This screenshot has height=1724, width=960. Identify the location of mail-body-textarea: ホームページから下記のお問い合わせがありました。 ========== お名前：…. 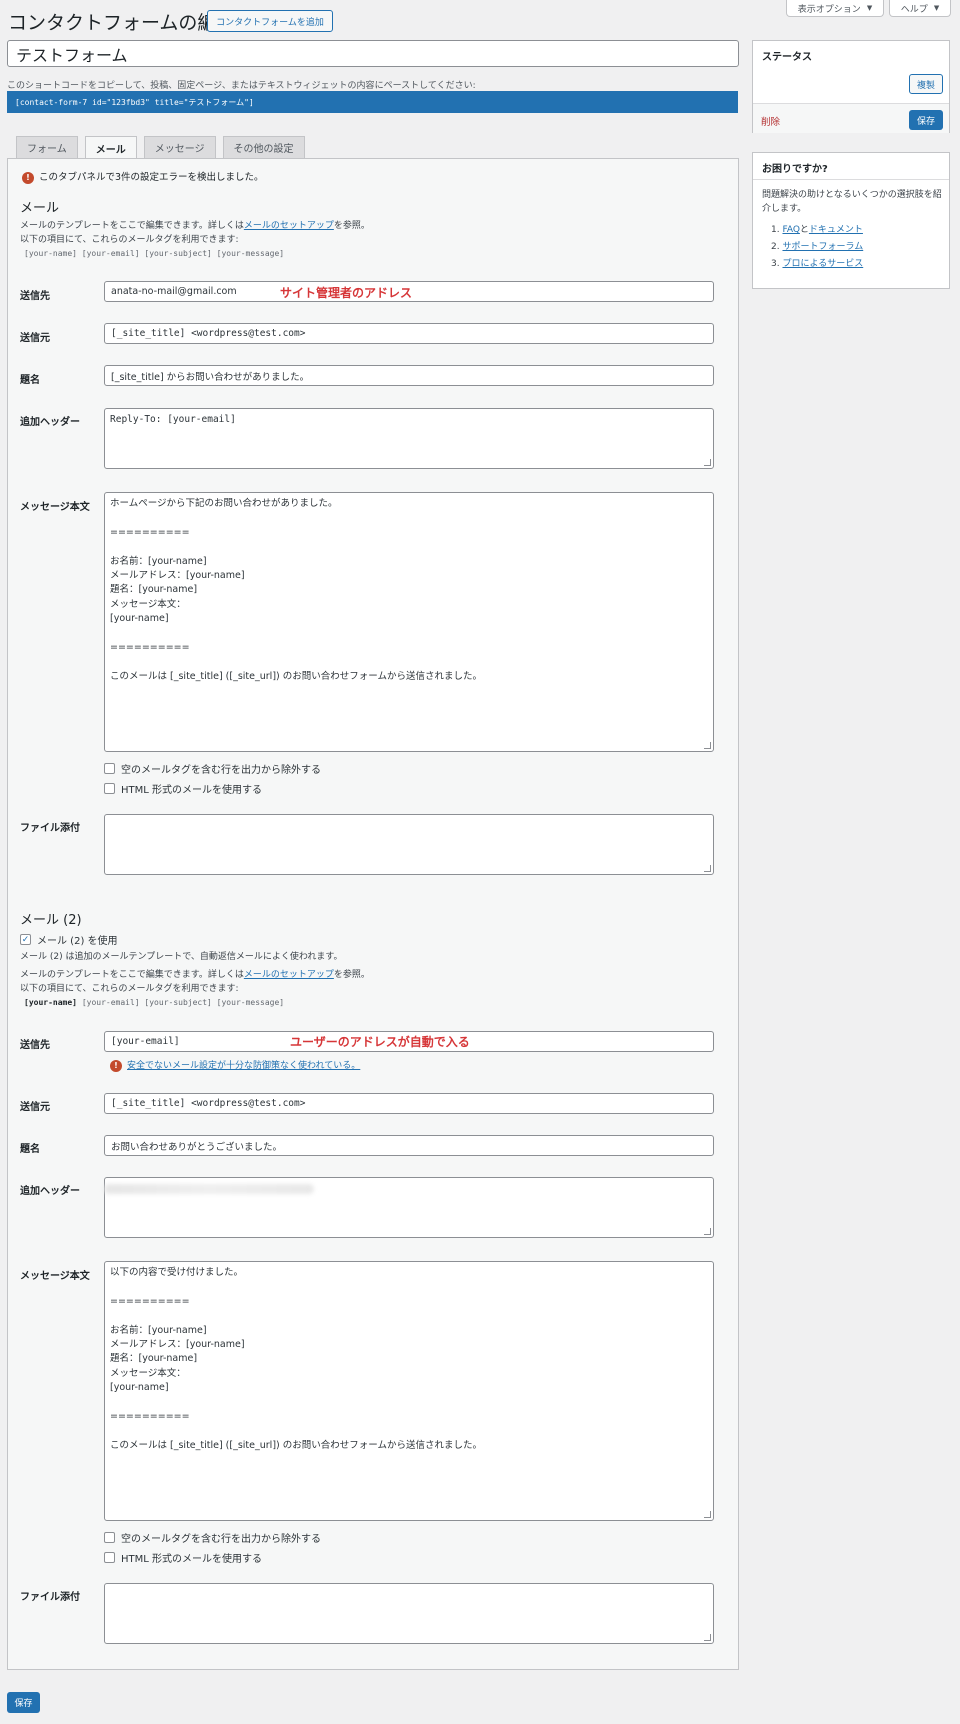
(409, 622).